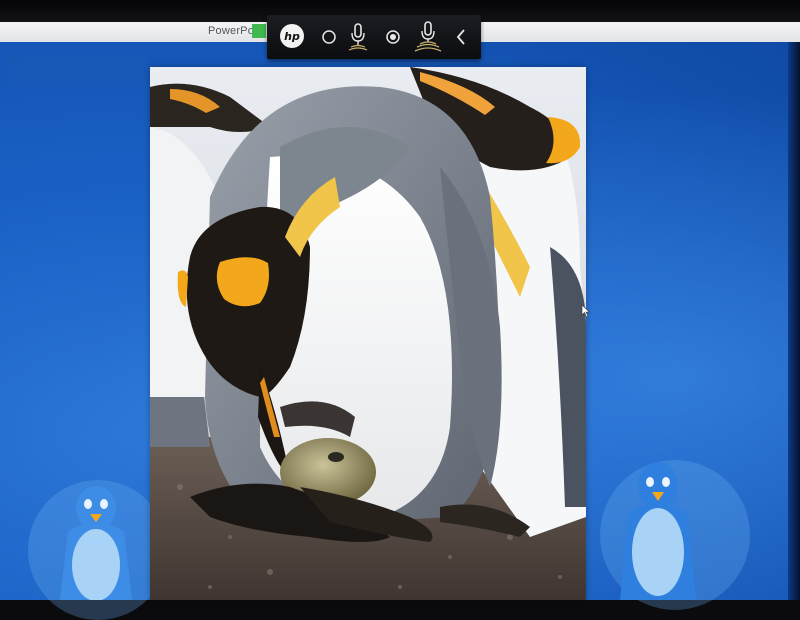 The height and width of the screenshot is (620, 800). I want to click on record-dot-icon, so click(393, 37).